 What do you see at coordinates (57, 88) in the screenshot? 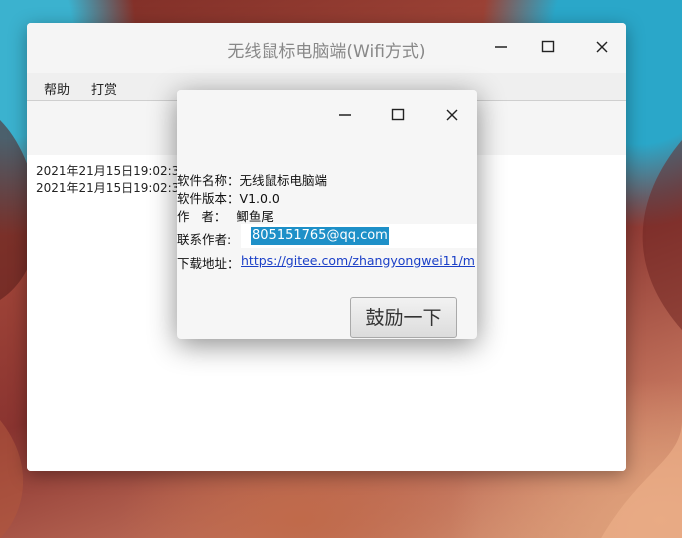
I see `menu-help: 帮助` at bounding box center [57, 88].